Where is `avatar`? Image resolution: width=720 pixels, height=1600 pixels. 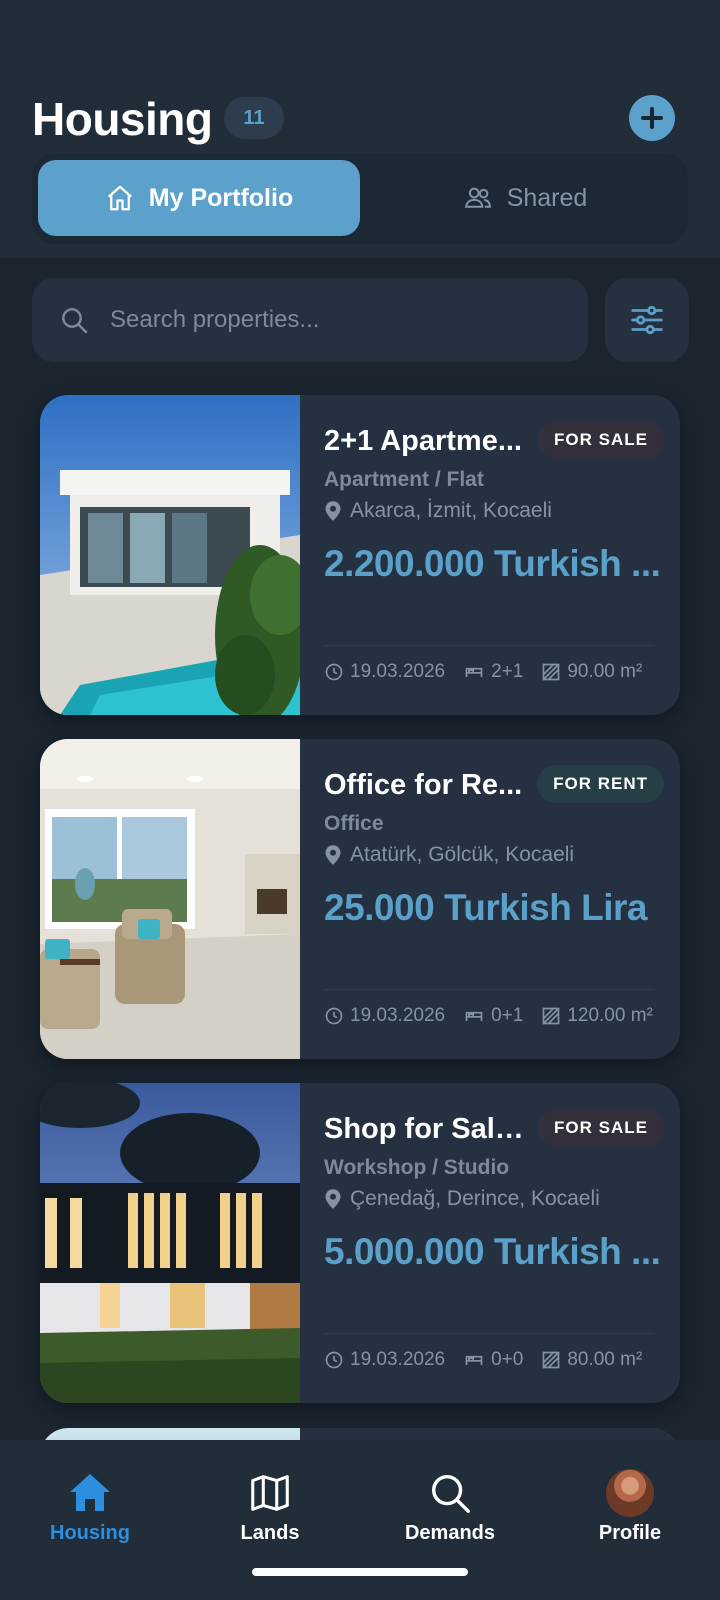
avatar is located at coordinates (630, 1493).